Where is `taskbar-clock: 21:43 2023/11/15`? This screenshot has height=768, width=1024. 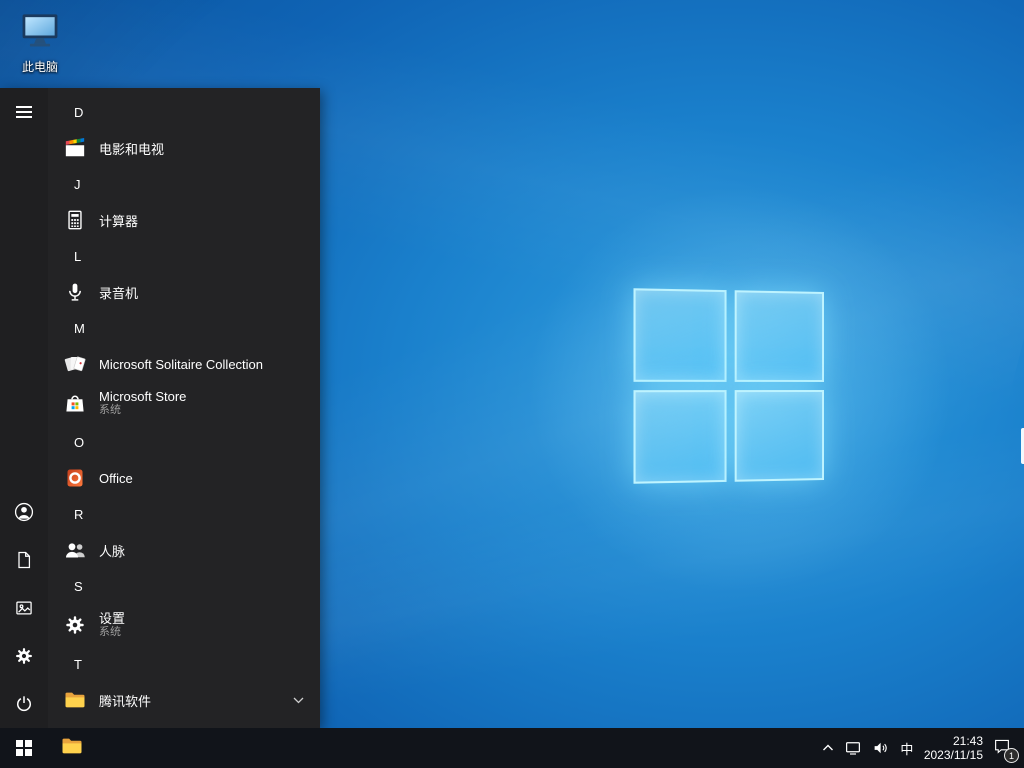 taskbar-clock: 21:43 2023/11/15 is located at coordinates (953, 748).